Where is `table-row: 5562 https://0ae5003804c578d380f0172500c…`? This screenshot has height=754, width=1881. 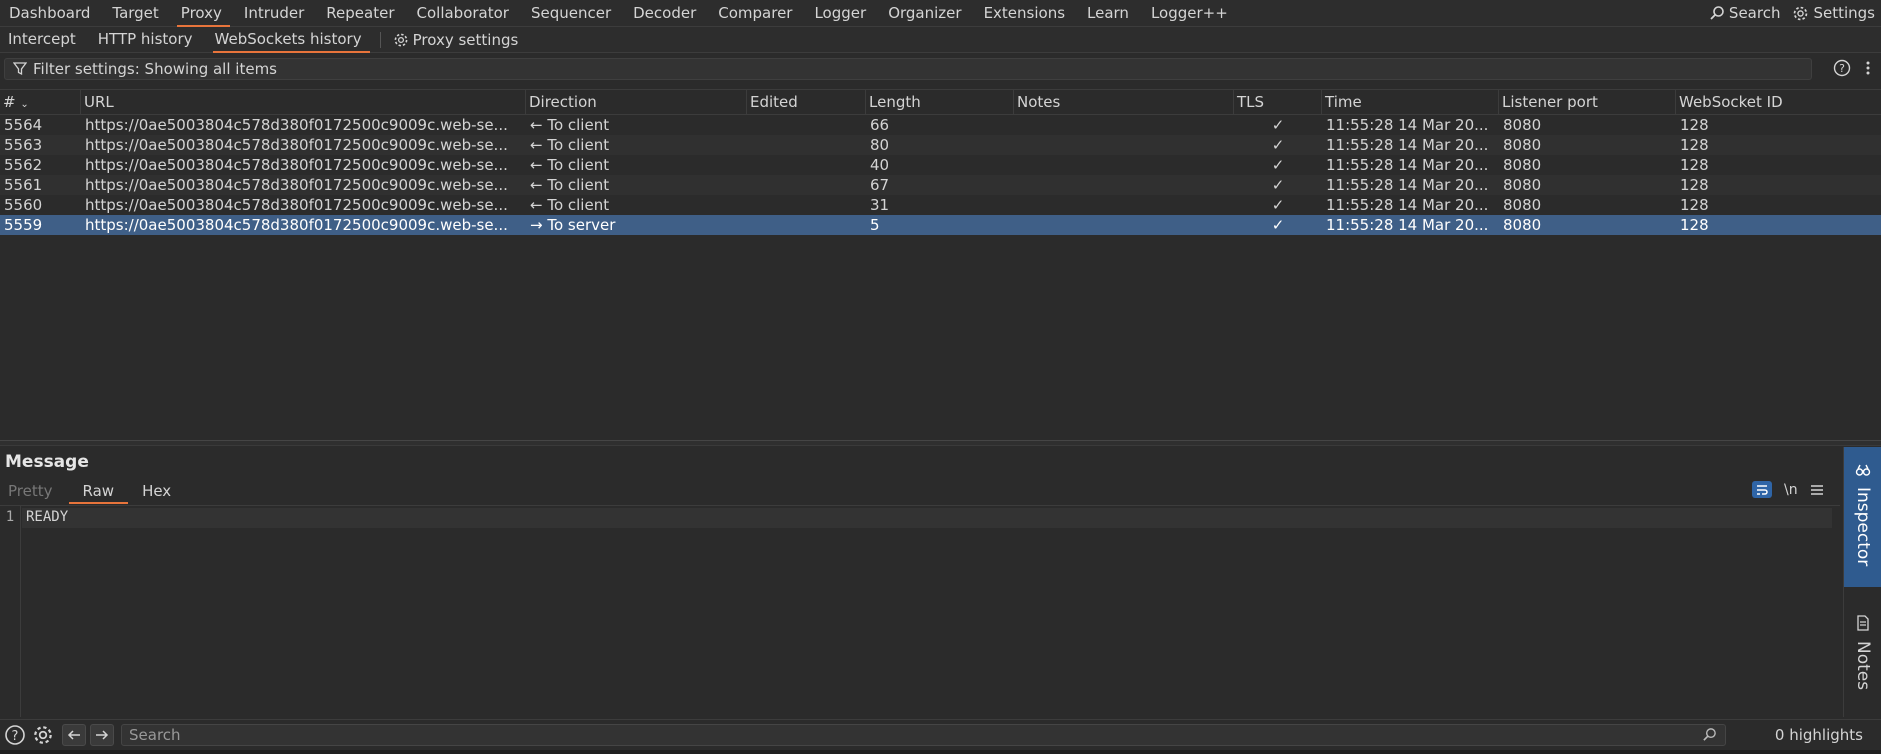
table-row: 5562 https://0ae5003804c578d380f0172500c… is located at coordinates (940, 165).